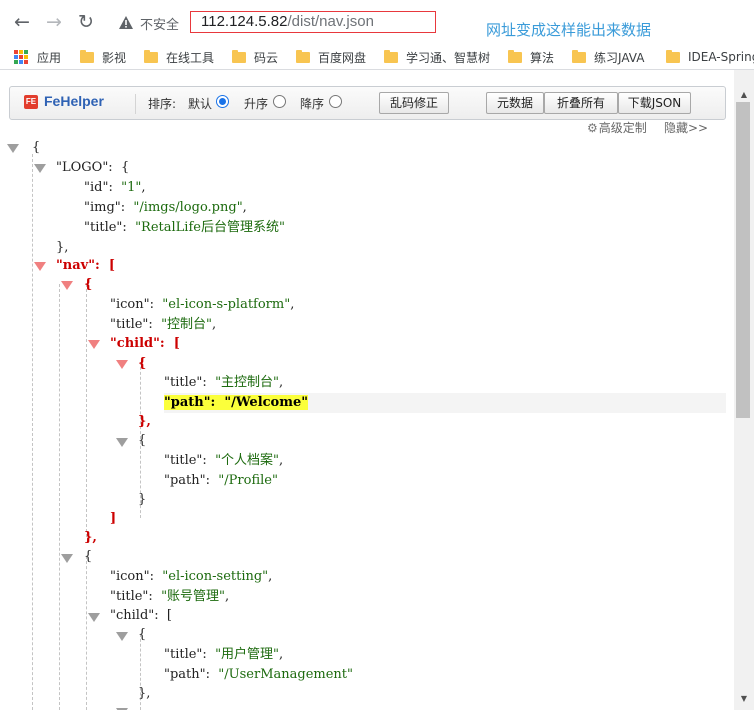 This screenshot has width=754, height=710. Describe the element at coordinates (86, 22) in the screenshot. I see `reload-button: ↻` at that location.